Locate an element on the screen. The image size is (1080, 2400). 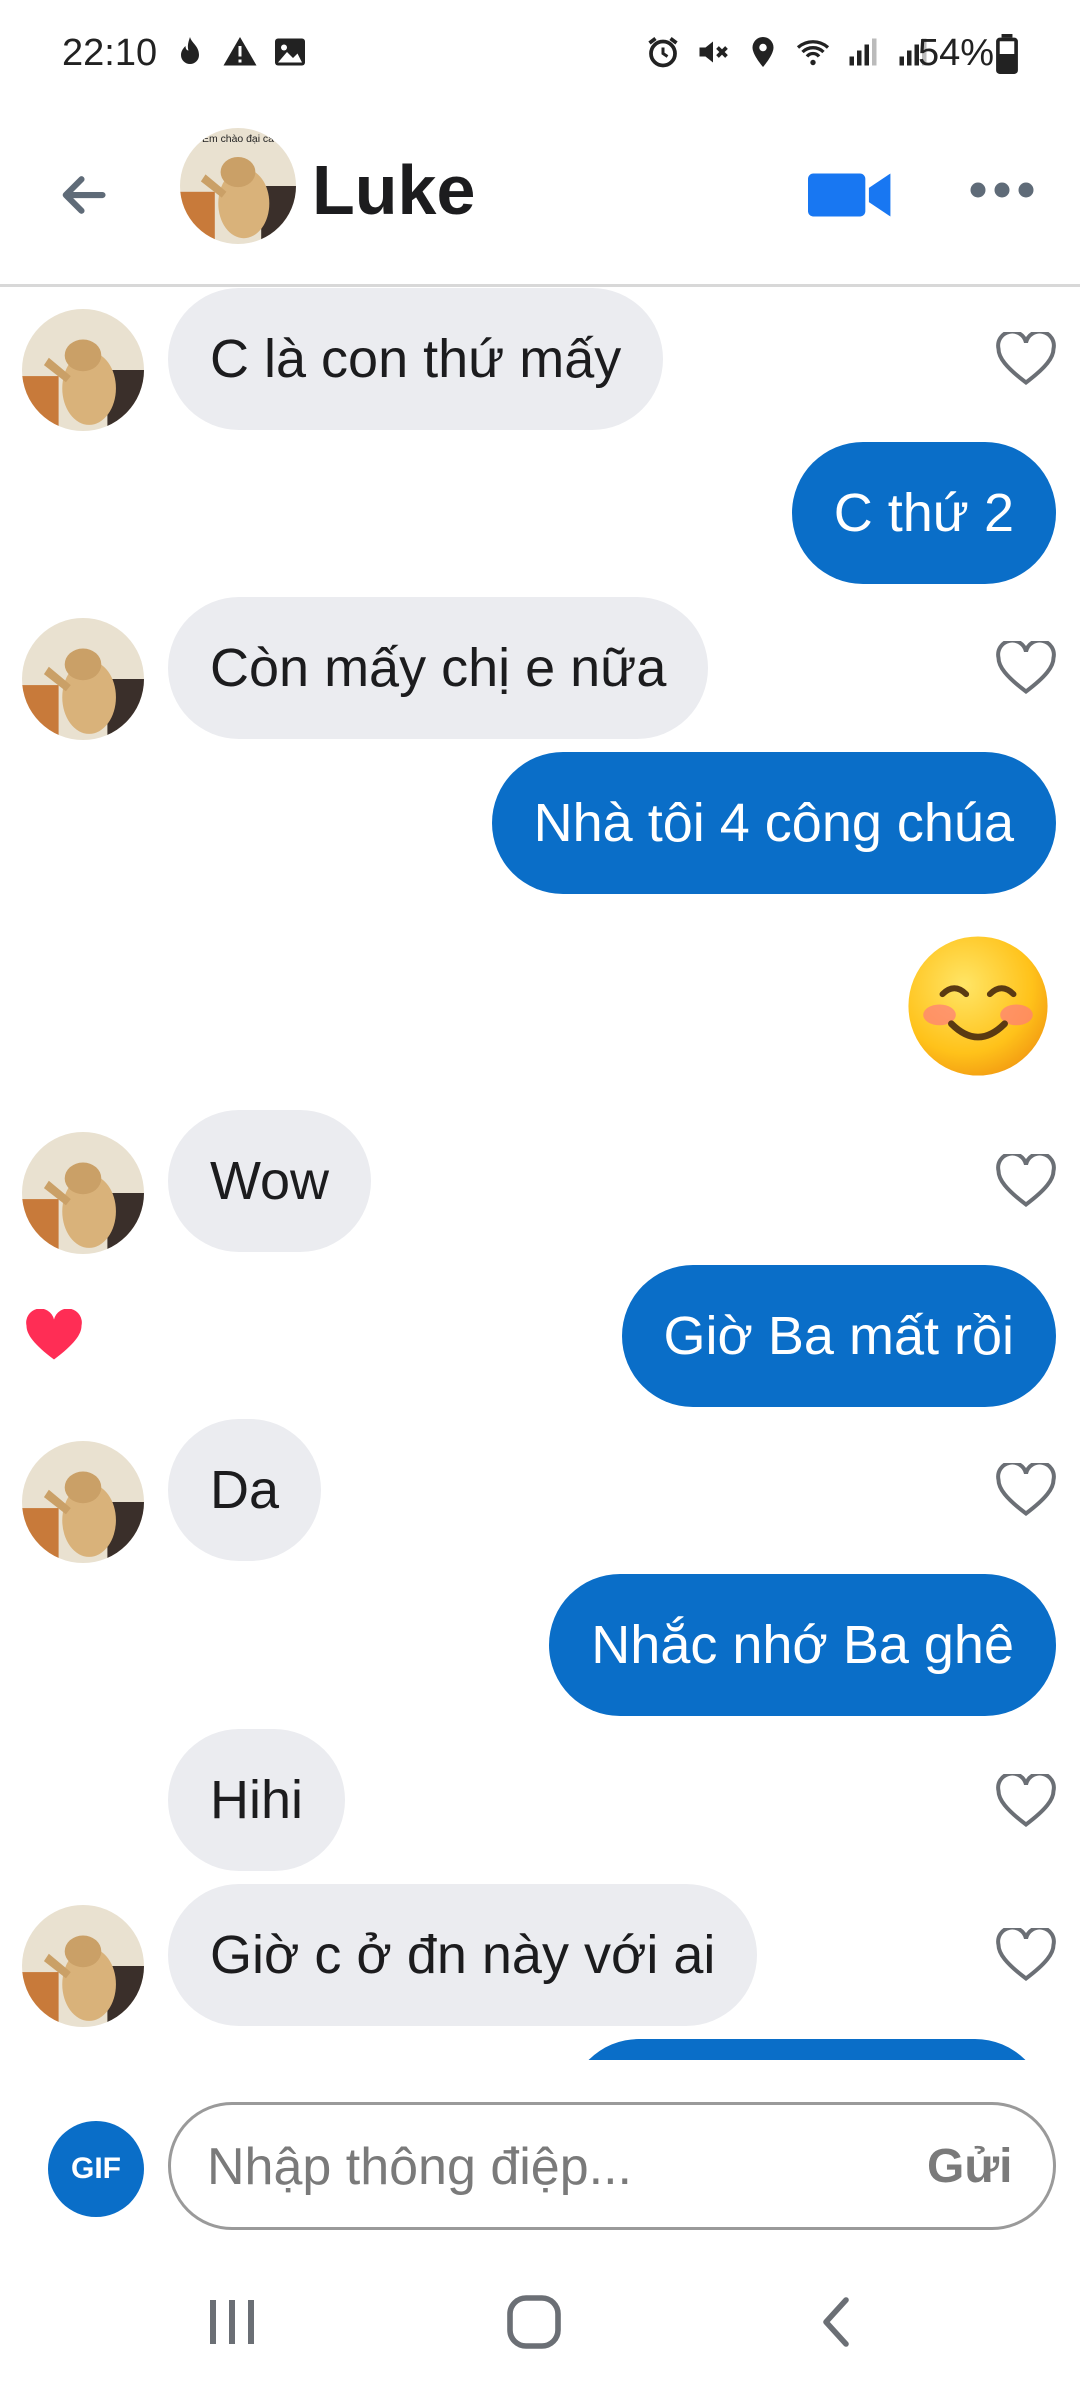
signal-icon is located at coordinates (863, 52).